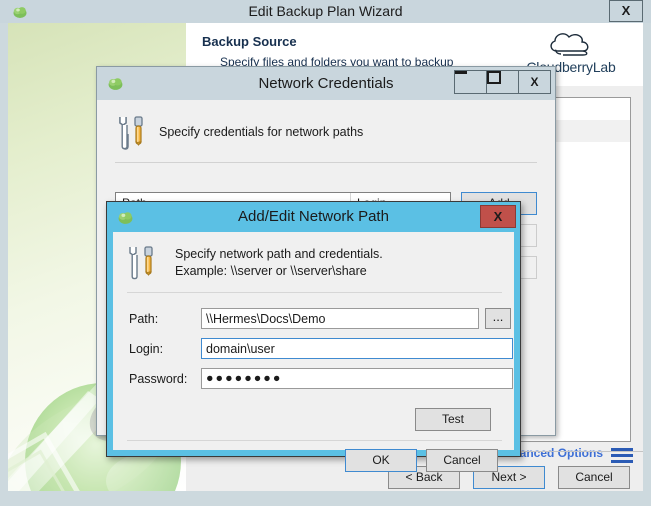  I want to click on add-edit-caption-line2: Example: \\server or \\server\share, so click(271, 271).